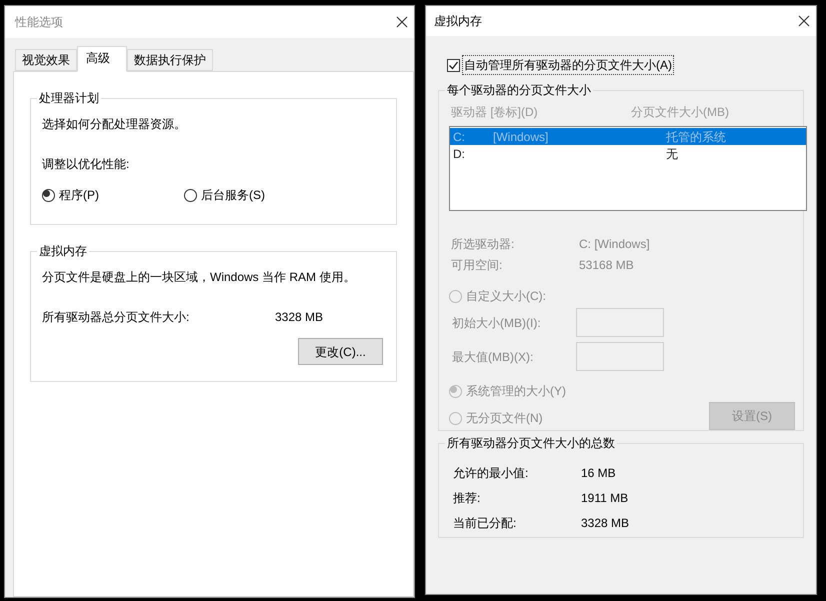 This screenshot has height=601, width=826. I want to click on checkbox-label: 自动管理所有驱动器的分页文件大小(A), so click(568, 65).